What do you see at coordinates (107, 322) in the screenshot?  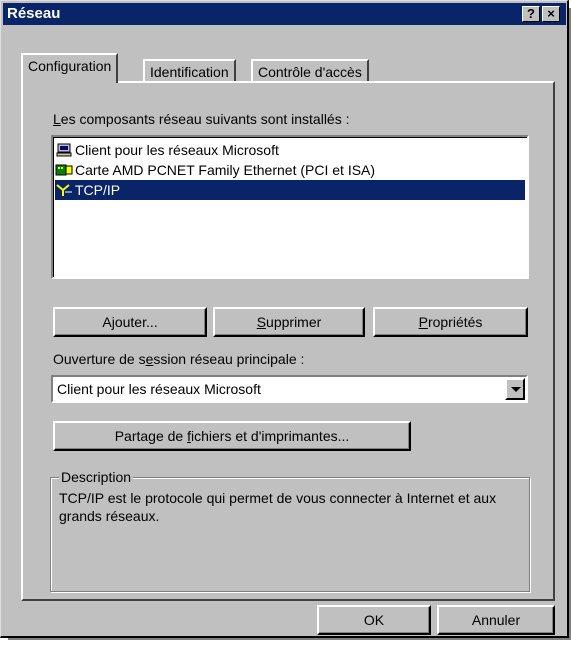 I see `add-label-1: A` at bounding box center [107, 322].